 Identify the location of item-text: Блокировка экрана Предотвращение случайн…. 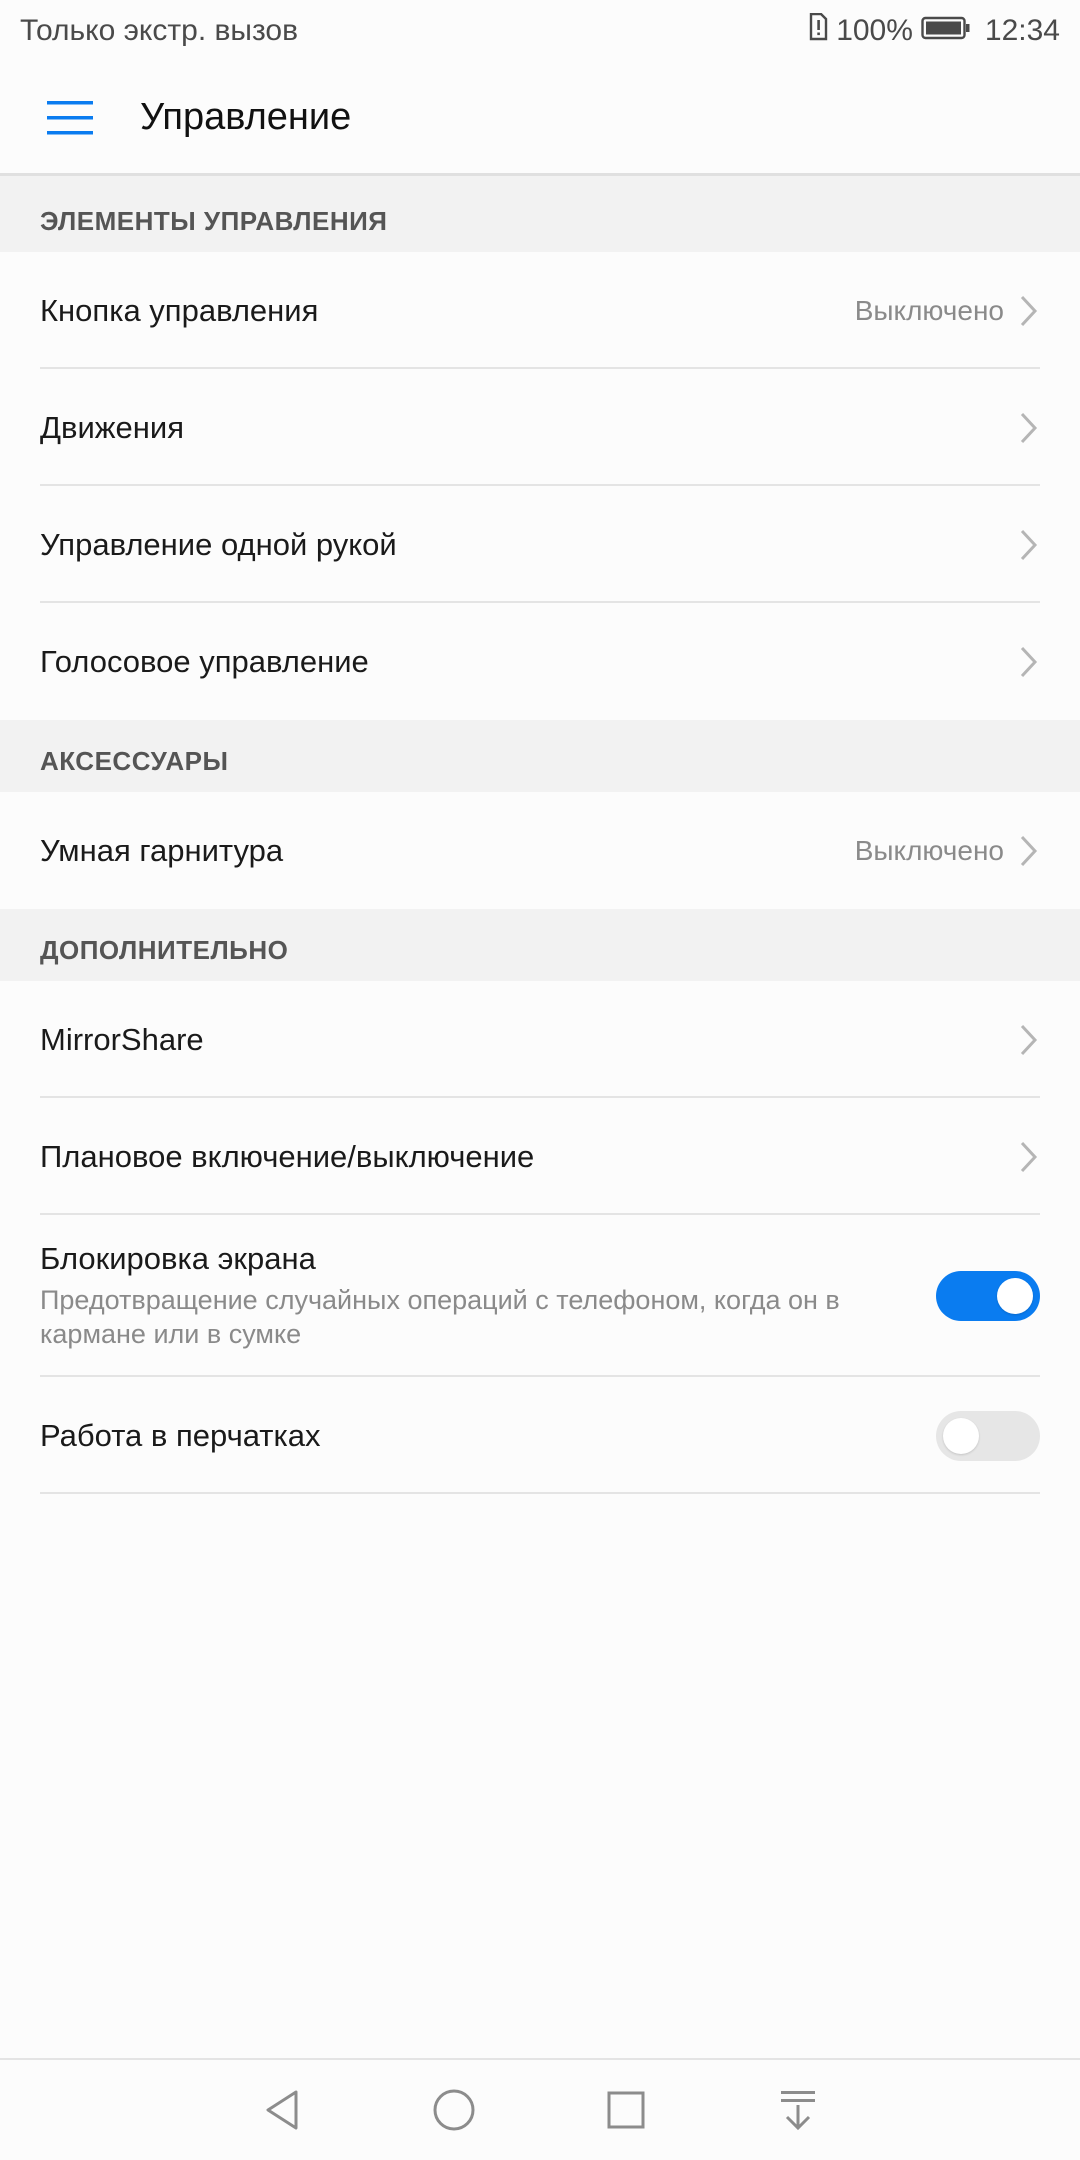
(488, 1296).